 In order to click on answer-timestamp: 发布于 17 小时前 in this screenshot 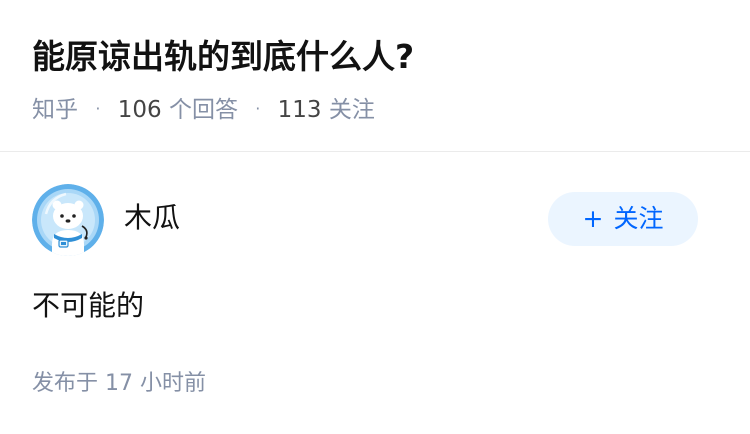, I will do `click(119, 384)`.